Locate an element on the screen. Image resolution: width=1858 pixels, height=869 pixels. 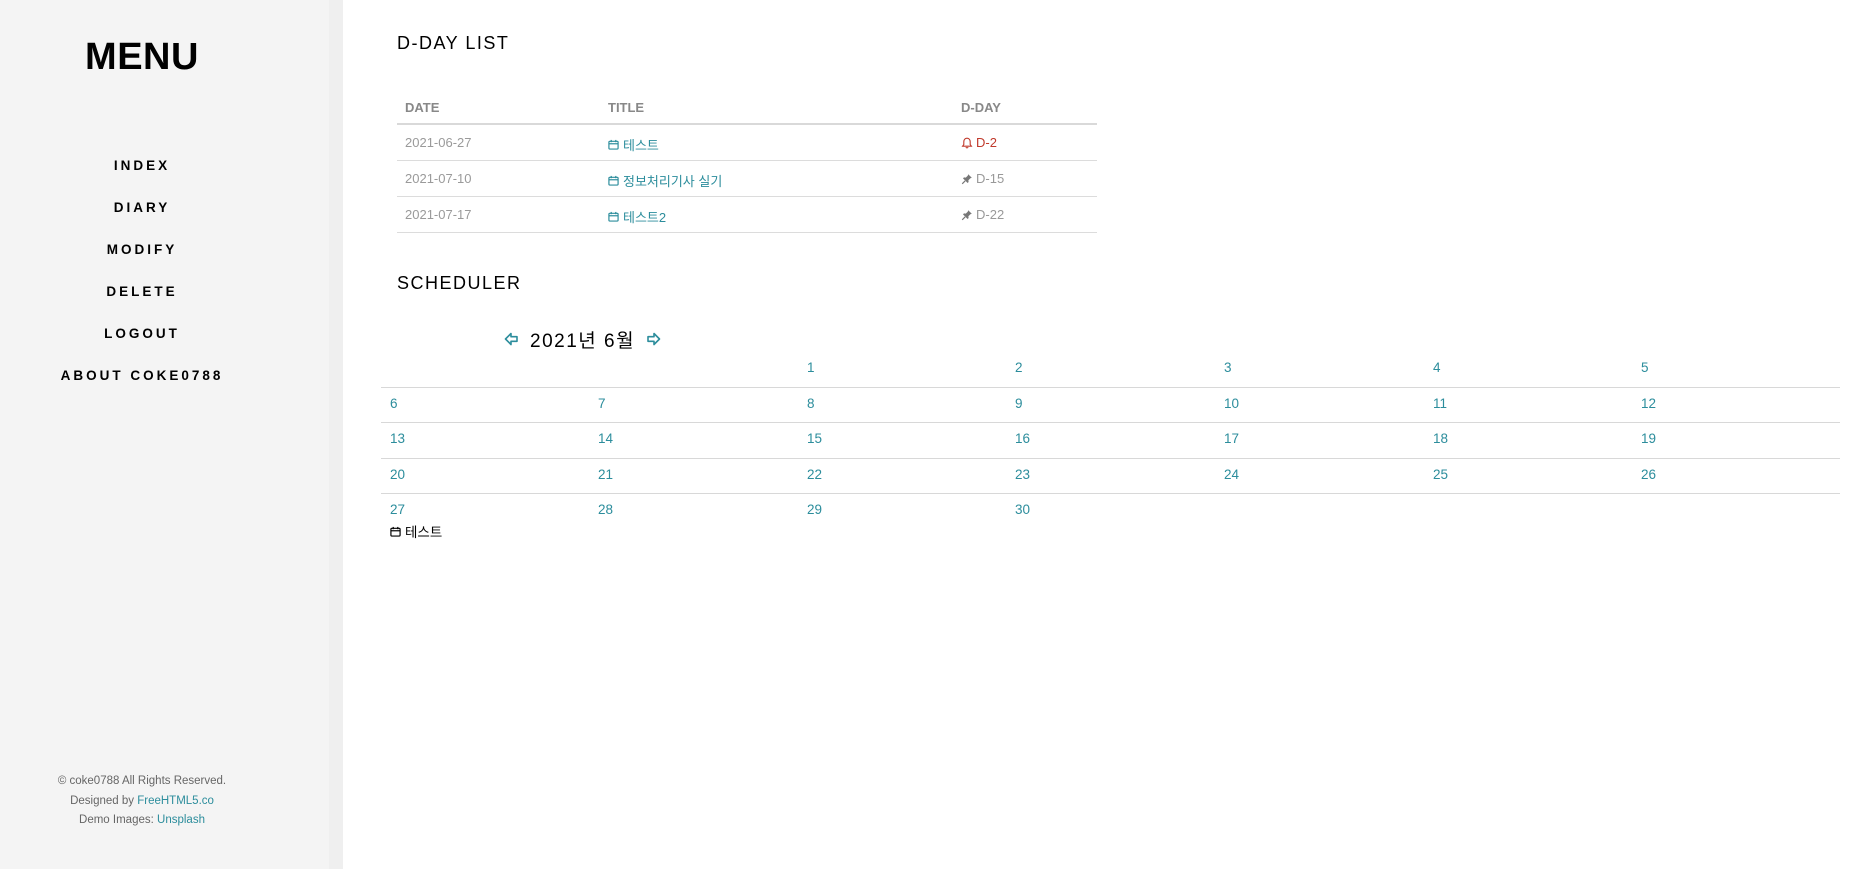
calendar-day: 14 is located at coordinates (605, 438).